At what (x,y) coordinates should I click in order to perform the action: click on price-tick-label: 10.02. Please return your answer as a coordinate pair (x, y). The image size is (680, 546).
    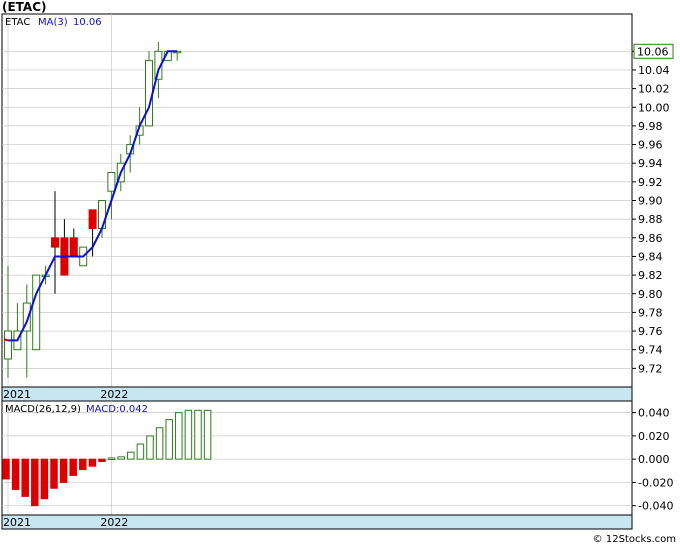
    Looking at the image, I should click on (654, 89).